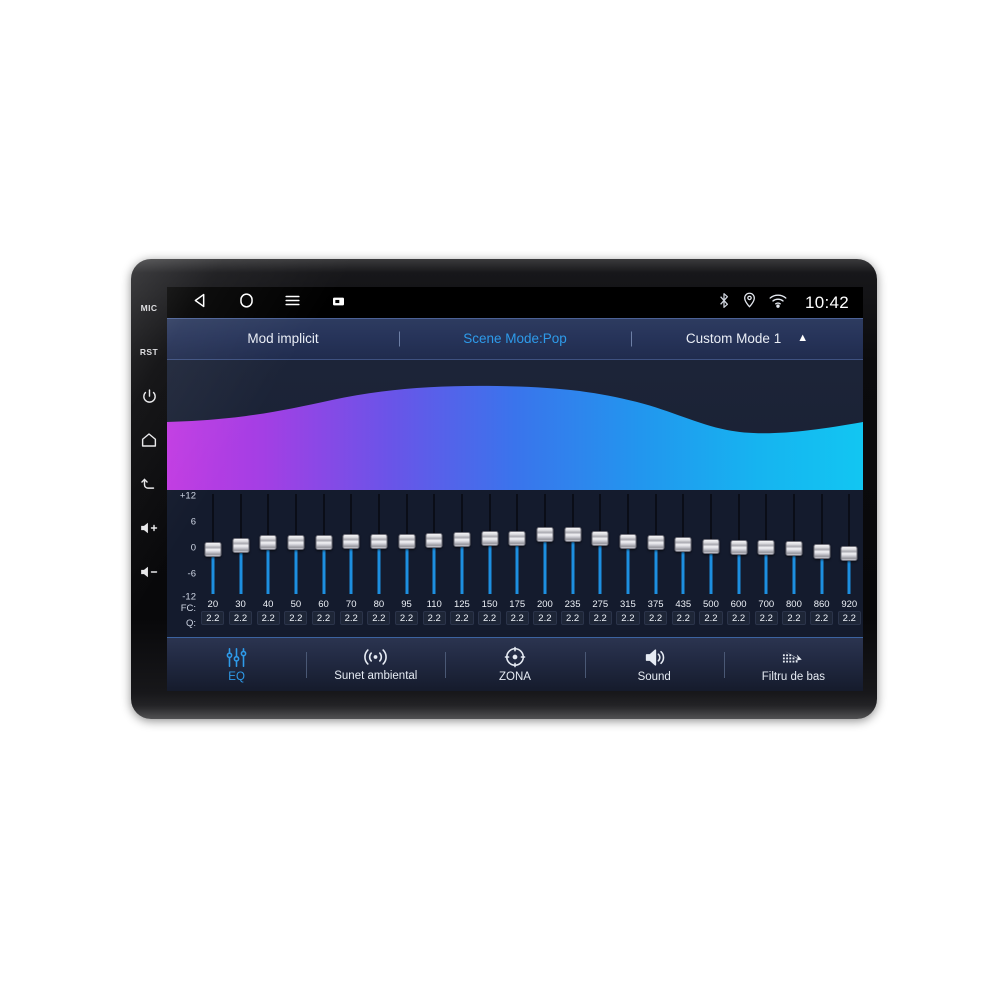  I want to click on eq-band: 40 2.2, so click(268, 563).